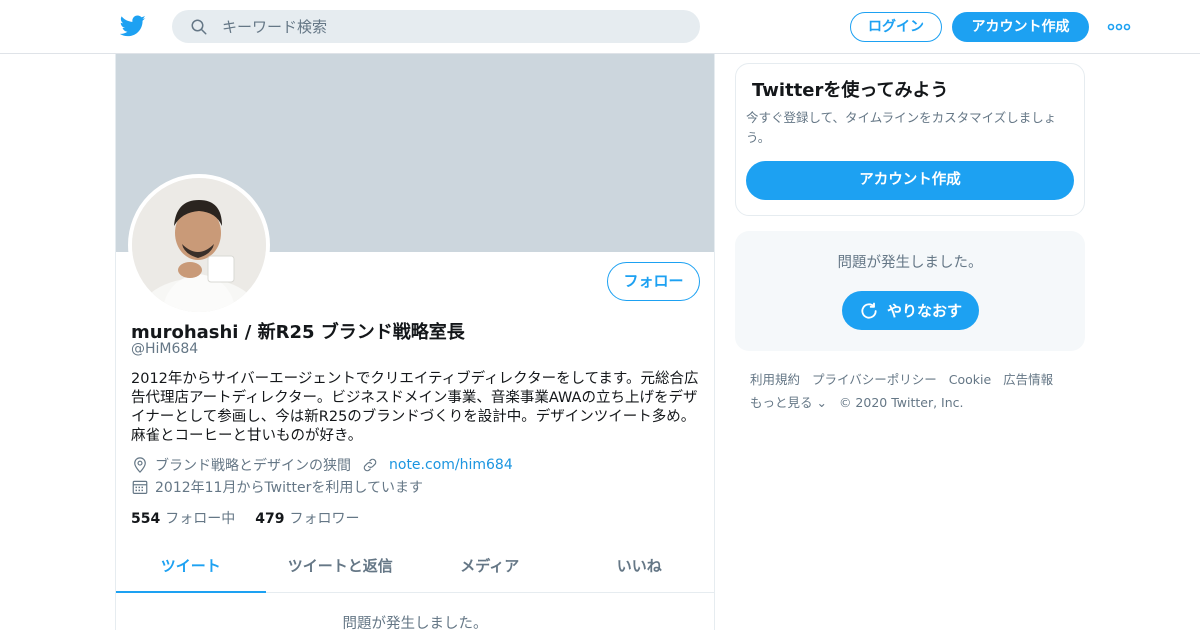 The image size is (1200, 633). I want to click on retry-button: やりなおす, so click(910, 310).